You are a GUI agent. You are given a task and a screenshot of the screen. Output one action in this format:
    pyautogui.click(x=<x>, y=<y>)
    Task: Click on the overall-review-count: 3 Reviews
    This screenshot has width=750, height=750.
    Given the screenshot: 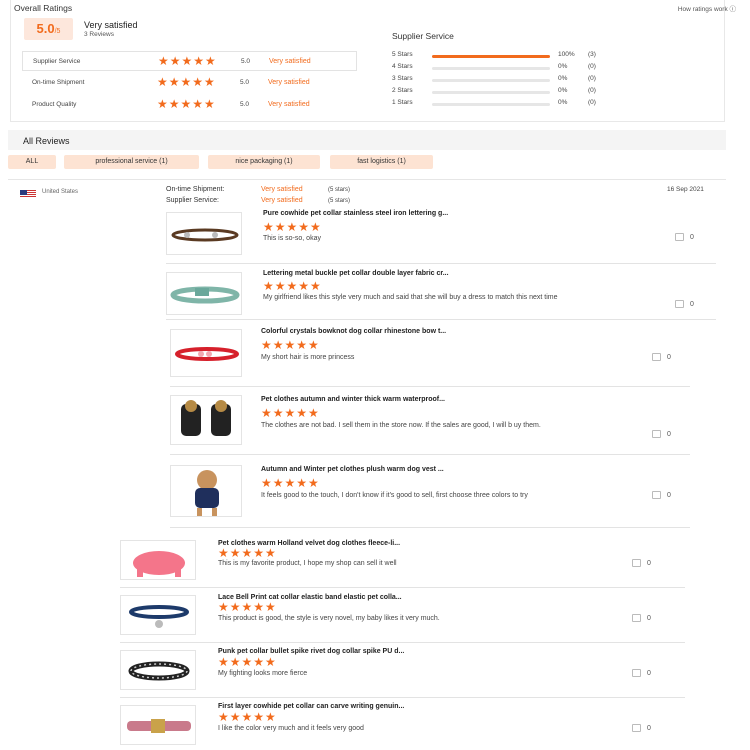 What is the action you would take?
    pyautogui.click(x=99, y=34)
    